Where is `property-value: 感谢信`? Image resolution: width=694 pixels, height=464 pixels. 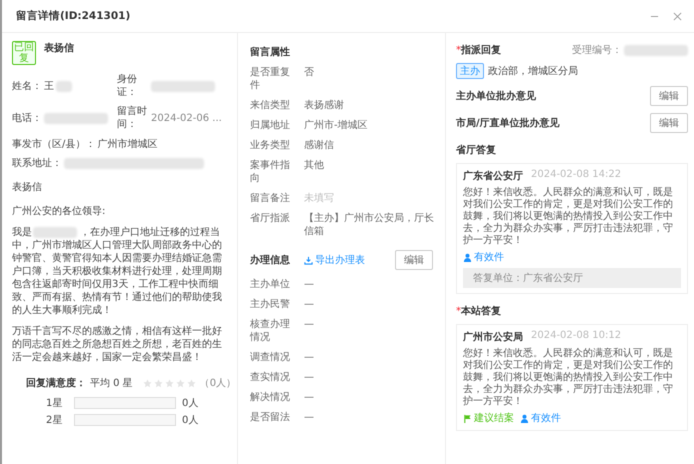
property-value: 感谢信 is located at coordinates (319, 145).